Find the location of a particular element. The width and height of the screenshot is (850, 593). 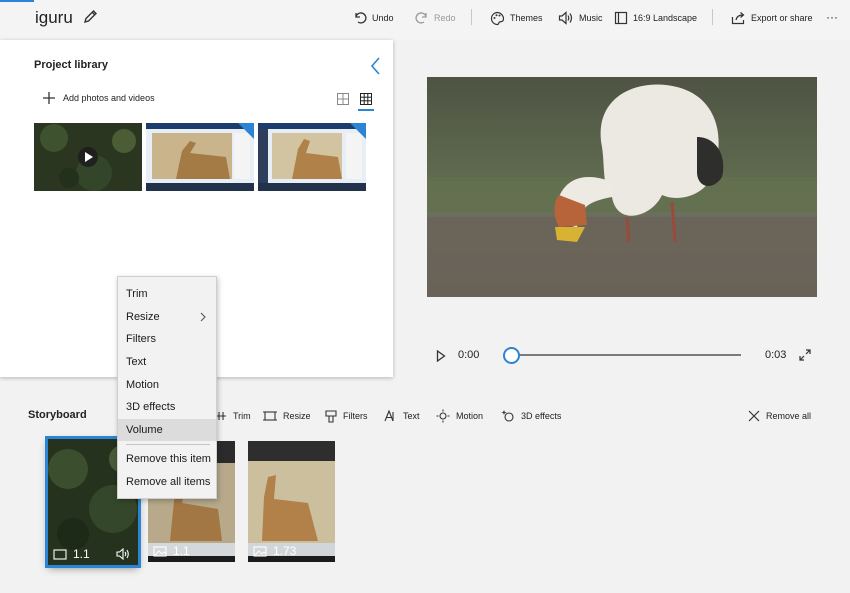

3d-effects-tool-button: 3D effects is located at coordinates (531, 416).